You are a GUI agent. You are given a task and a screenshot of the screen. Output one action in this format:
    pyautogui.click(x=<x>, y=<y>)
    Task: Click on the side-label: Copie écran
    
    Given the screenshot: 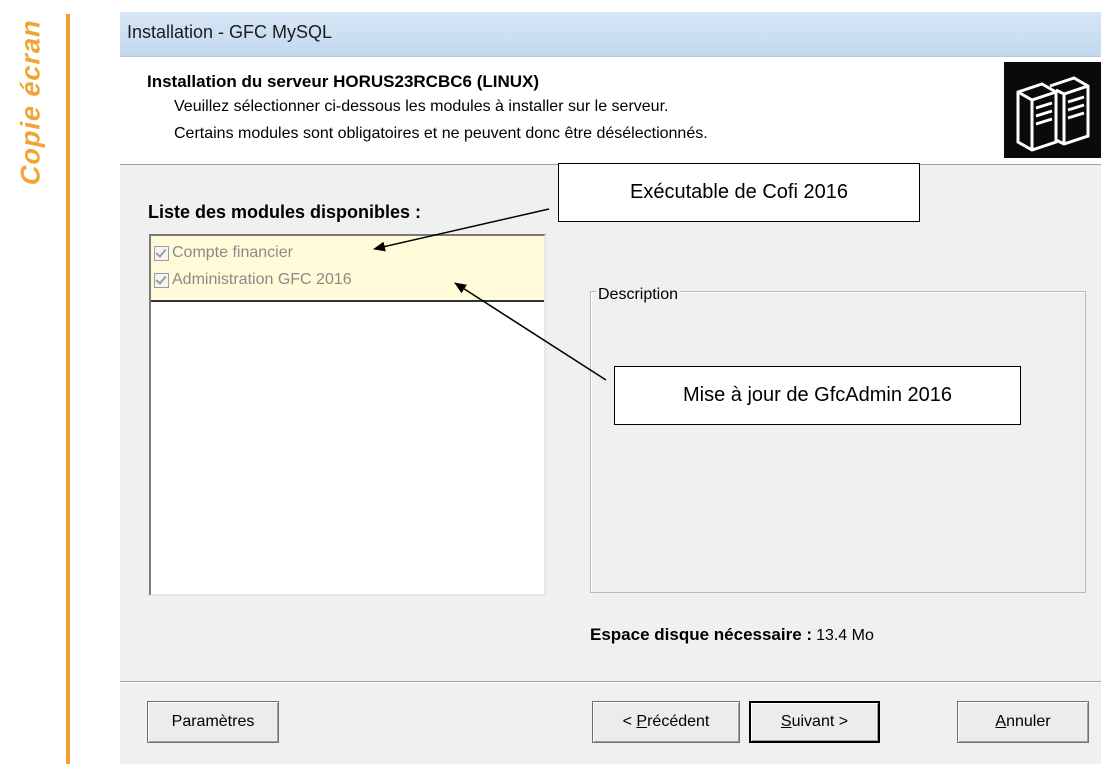 What is the action you would take?
    pyautogui.click(x=30, y=101)
    